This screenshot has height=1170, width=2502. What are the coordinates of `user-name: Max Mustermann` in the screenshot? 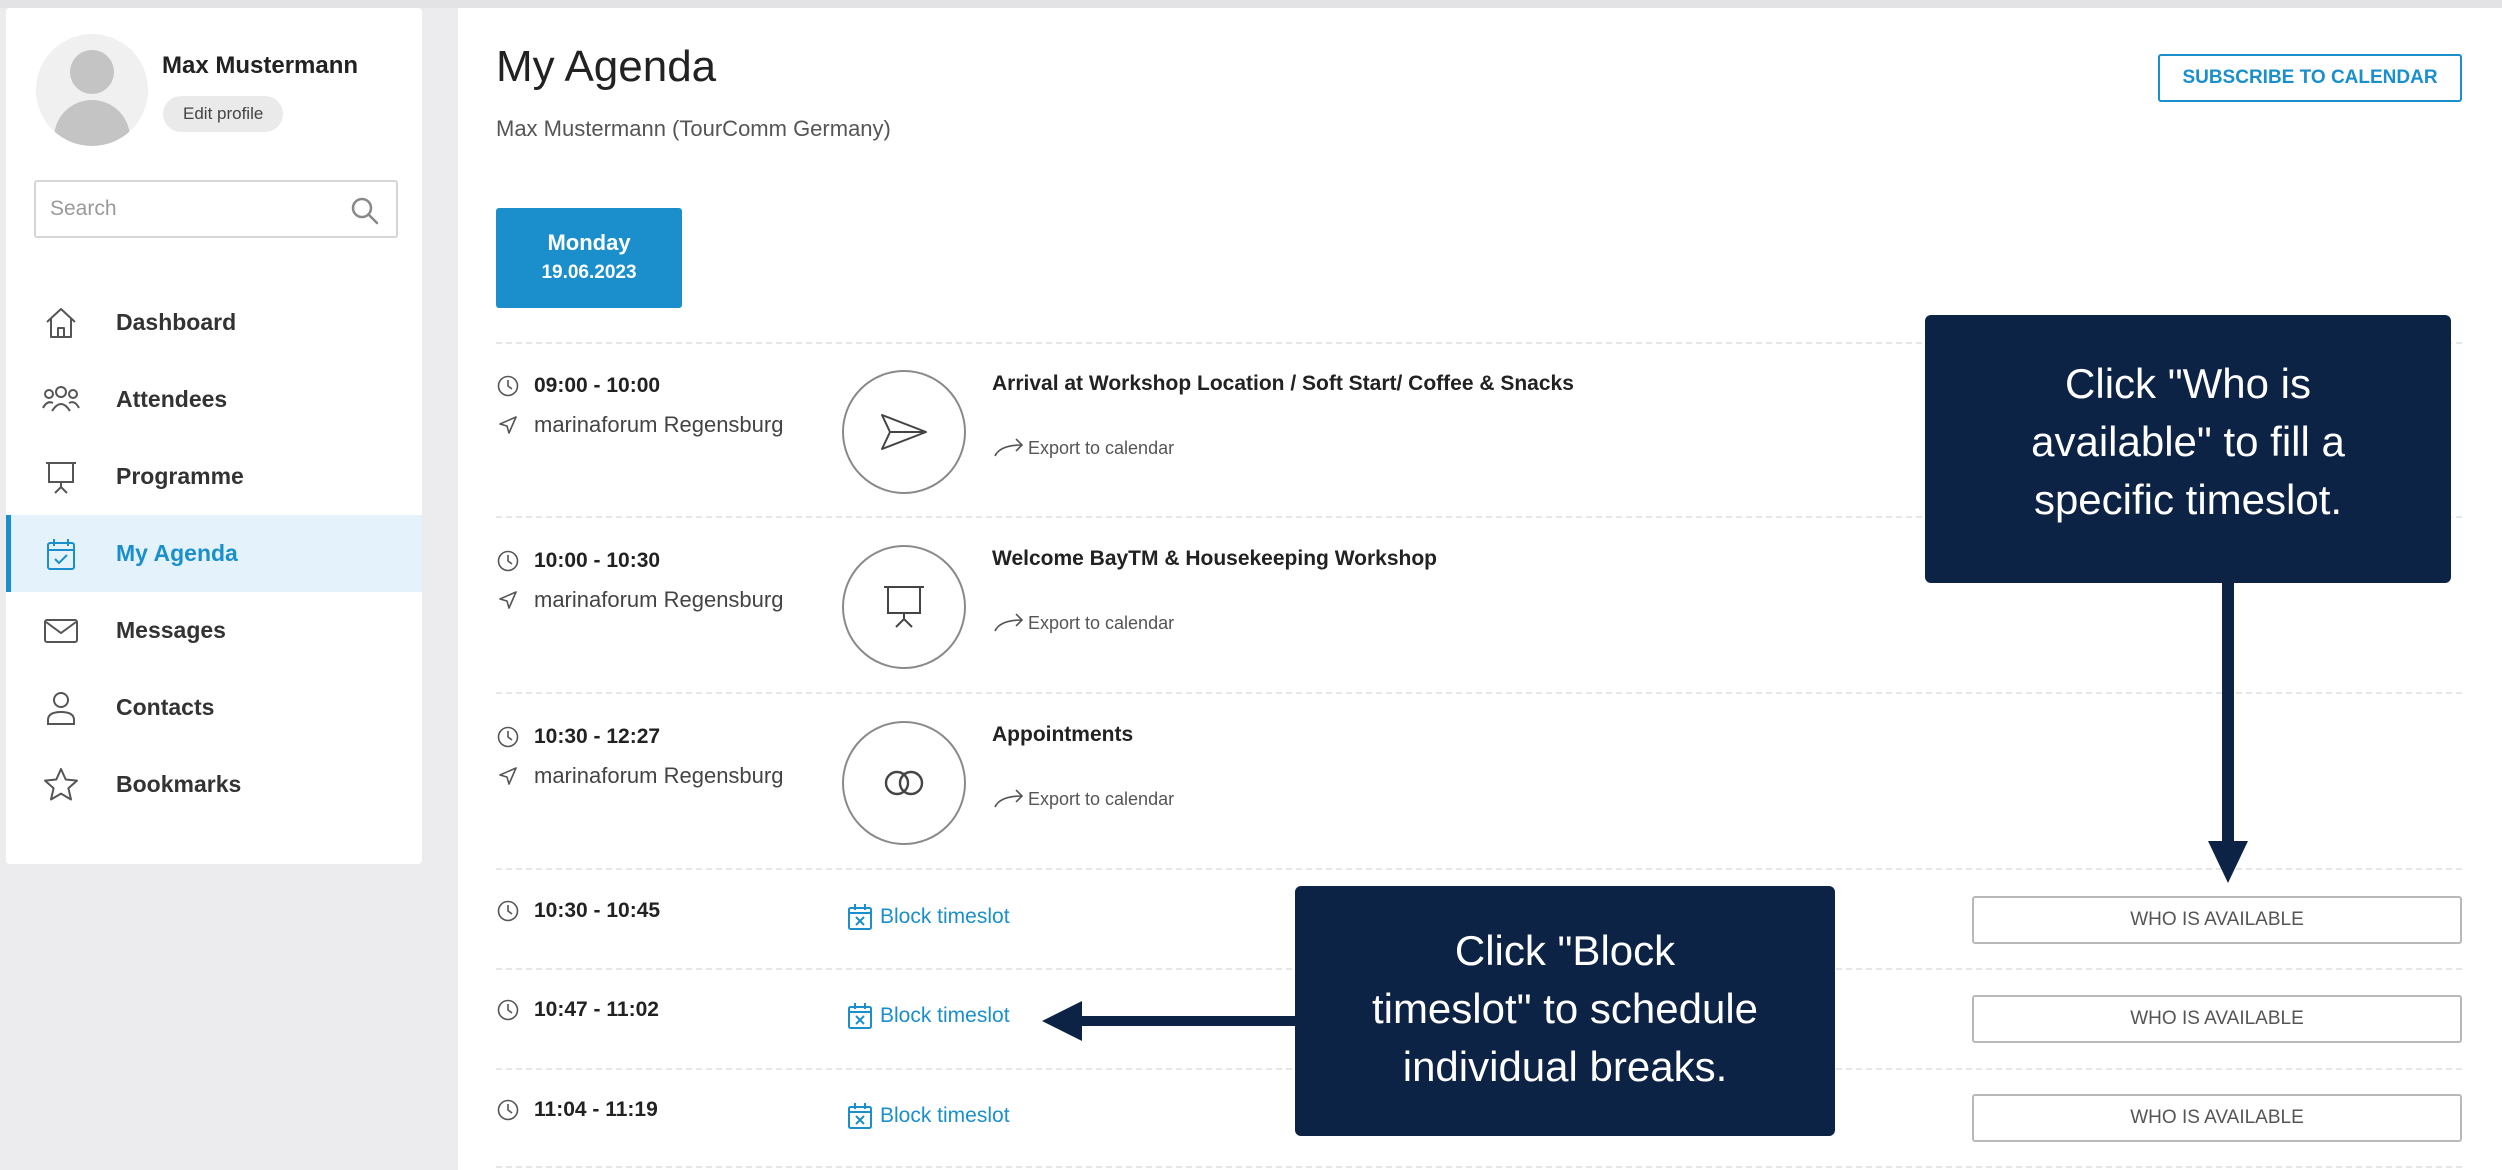 It's located at (260, 65).